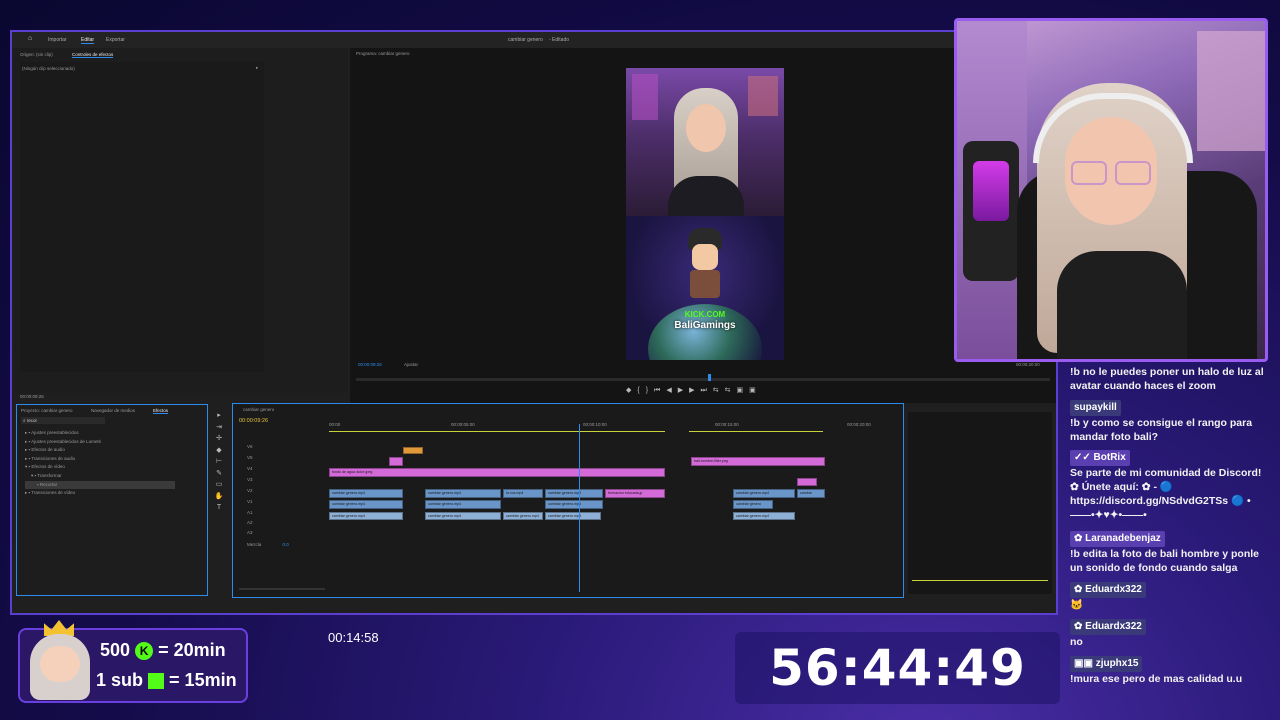 The width and height of the screenshot is (1280, 720). I want to click on avatar-clip: KICK.COM BaliGamings, so click(705, 288).